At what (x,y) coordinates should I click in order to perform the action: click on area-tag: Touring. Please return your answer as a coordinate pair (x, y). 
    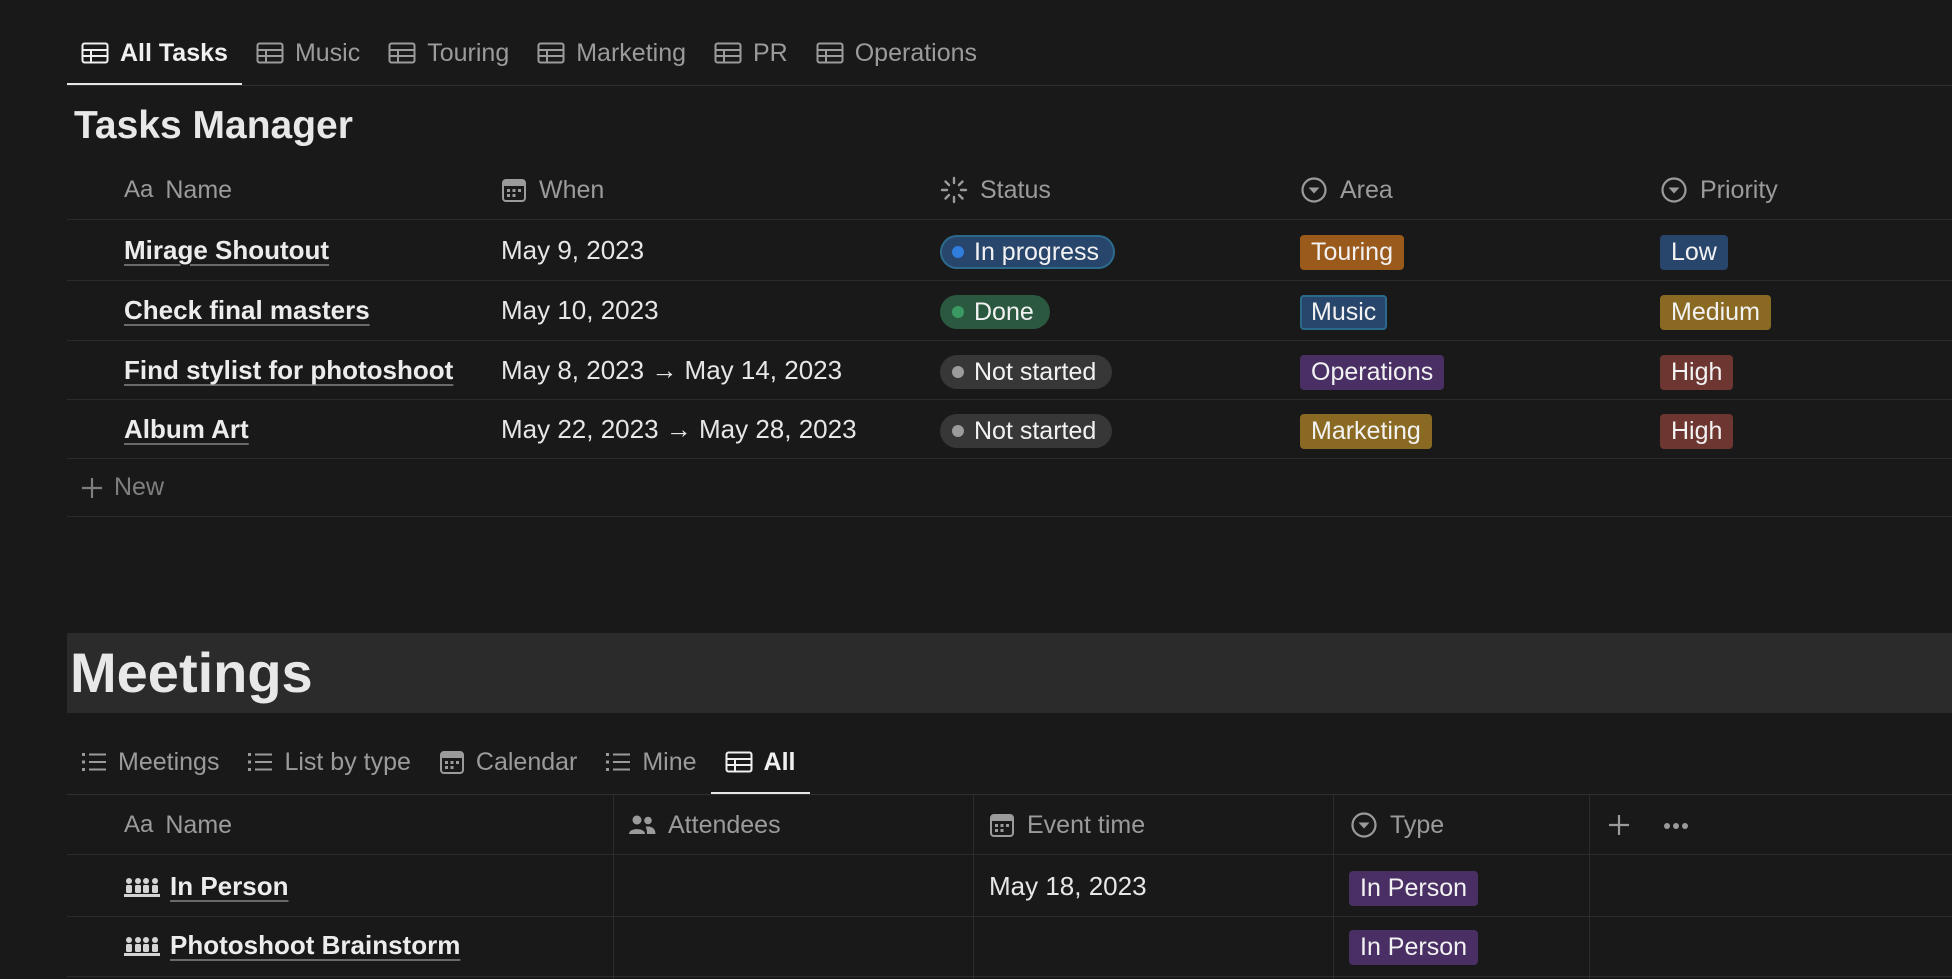
    Looking at the image, I should click on (1352, 252).